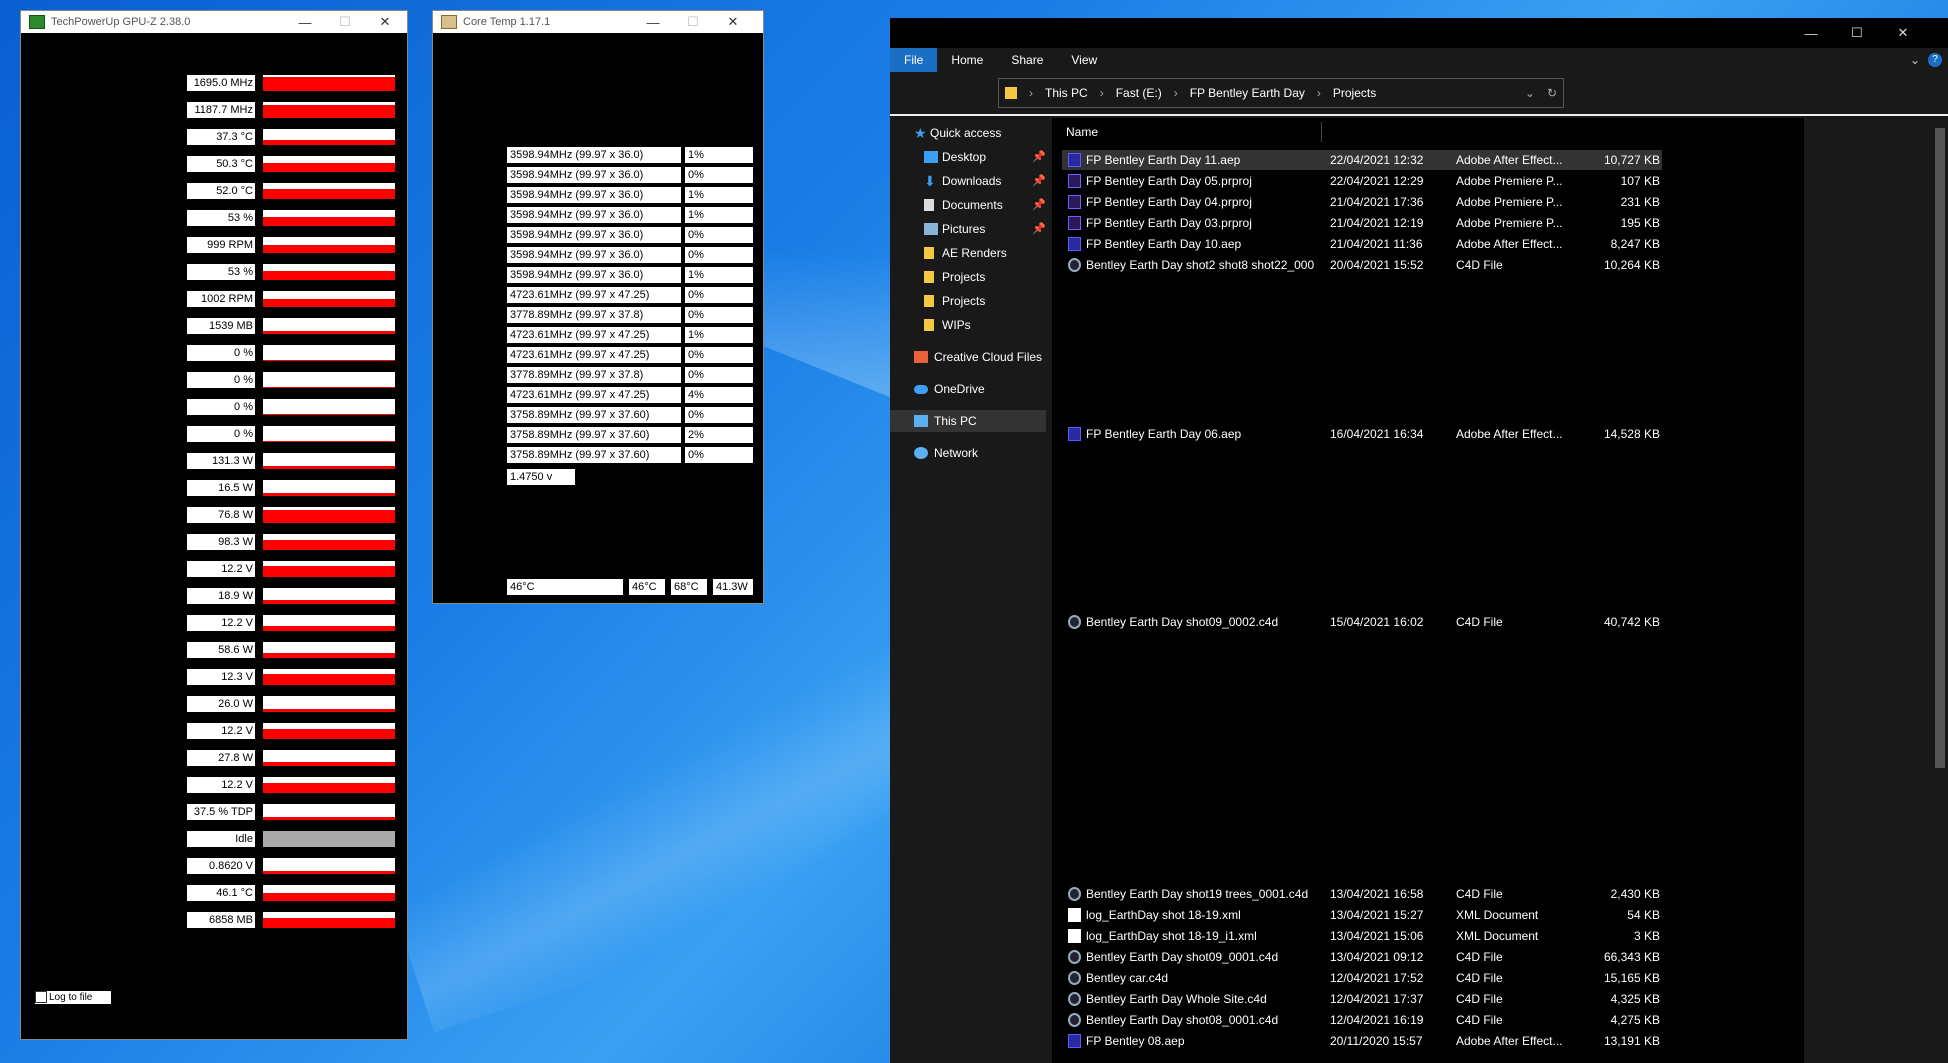 This screenshot has width=1948, height=1063. I want to click on help-icon: ?, so click(1935, 60).